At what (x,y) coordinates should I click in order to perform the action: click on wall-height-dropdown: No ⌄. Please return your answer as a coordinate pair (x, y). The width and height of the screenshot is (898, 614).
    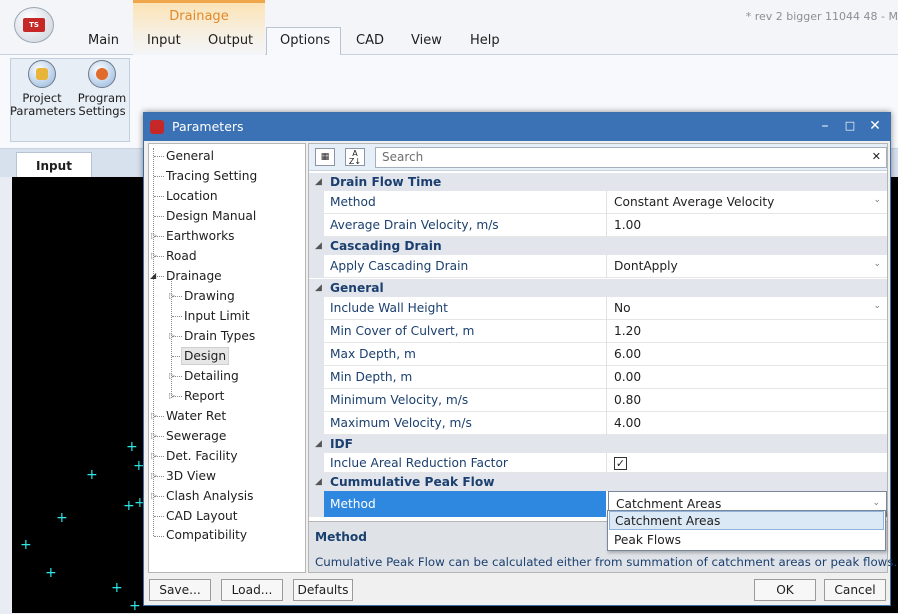
    Looking at the image, I should click on (746, 308).